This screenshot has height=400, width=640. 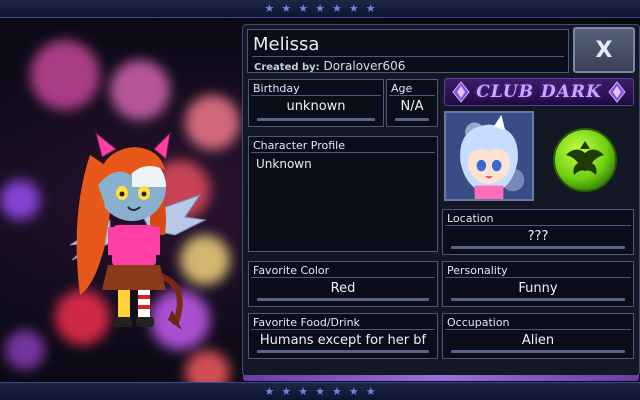 What do you see at coordinates (470, 218) in the screenshot?
I see `location-label: Location` at bounding box center [470, 218].